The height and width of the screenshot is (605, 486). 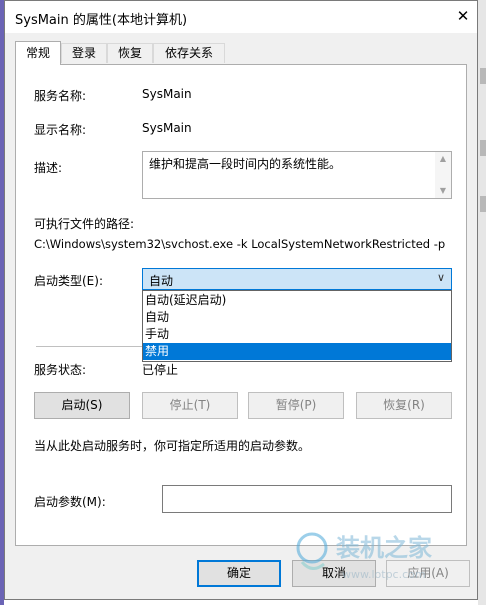 I want to click on startup-type-value: 自动, so click(x=161, y=281).